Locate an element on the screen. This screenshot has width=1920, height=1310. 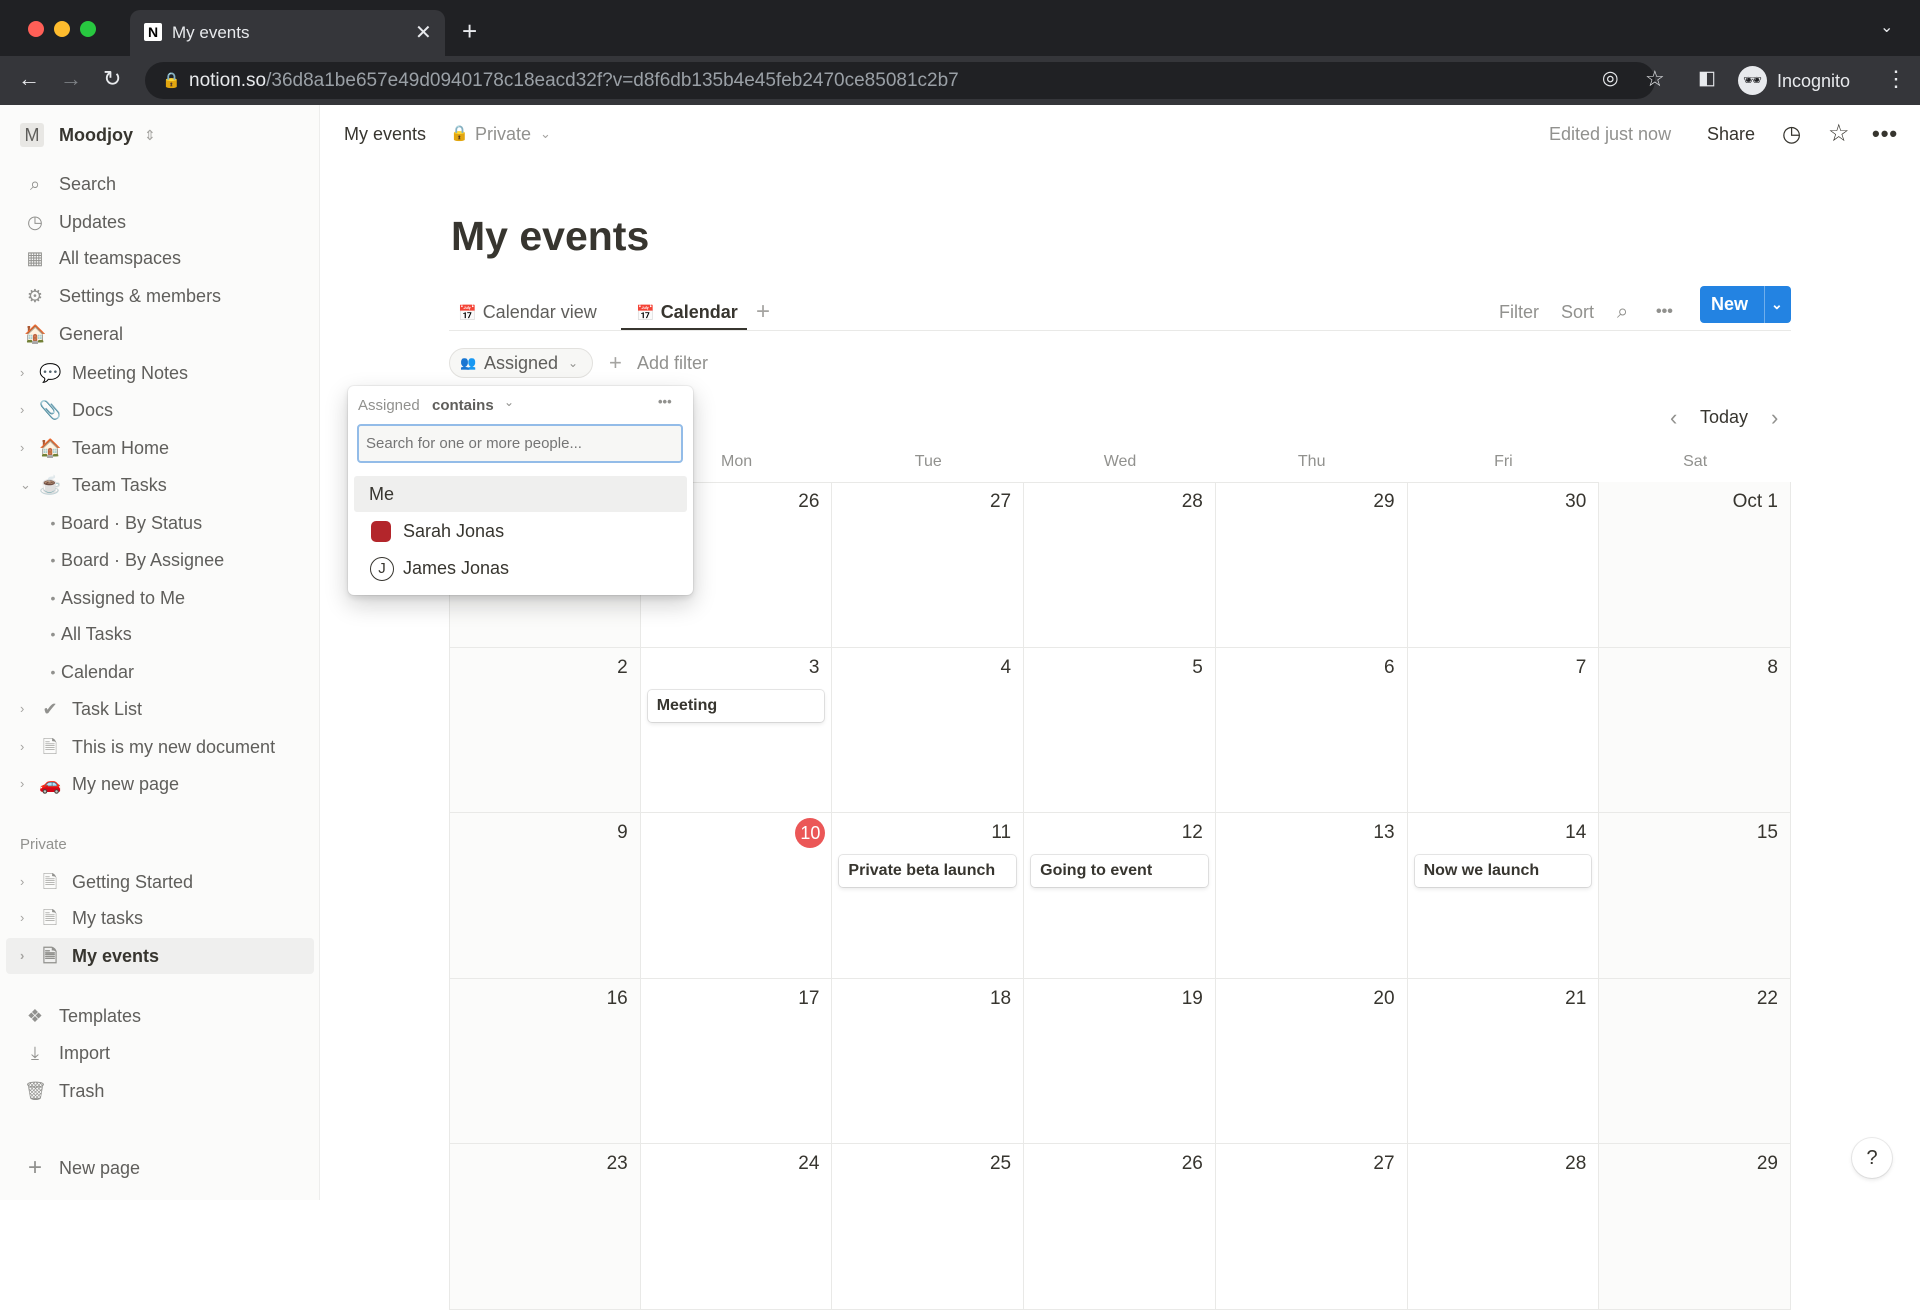
previous-month-icon: ‹ is located at coordinates (1673, 418).